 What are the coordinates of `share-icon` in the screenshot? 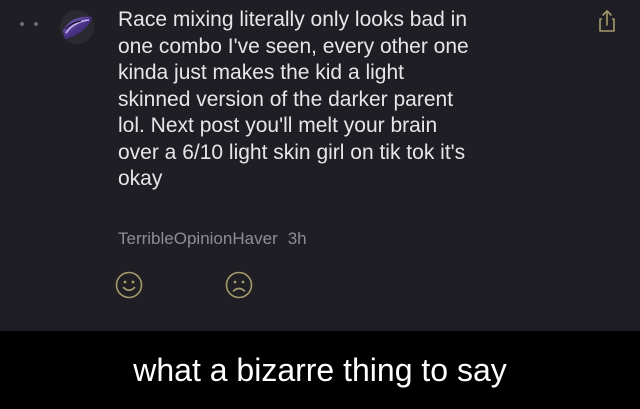 It's located at (607, 21).